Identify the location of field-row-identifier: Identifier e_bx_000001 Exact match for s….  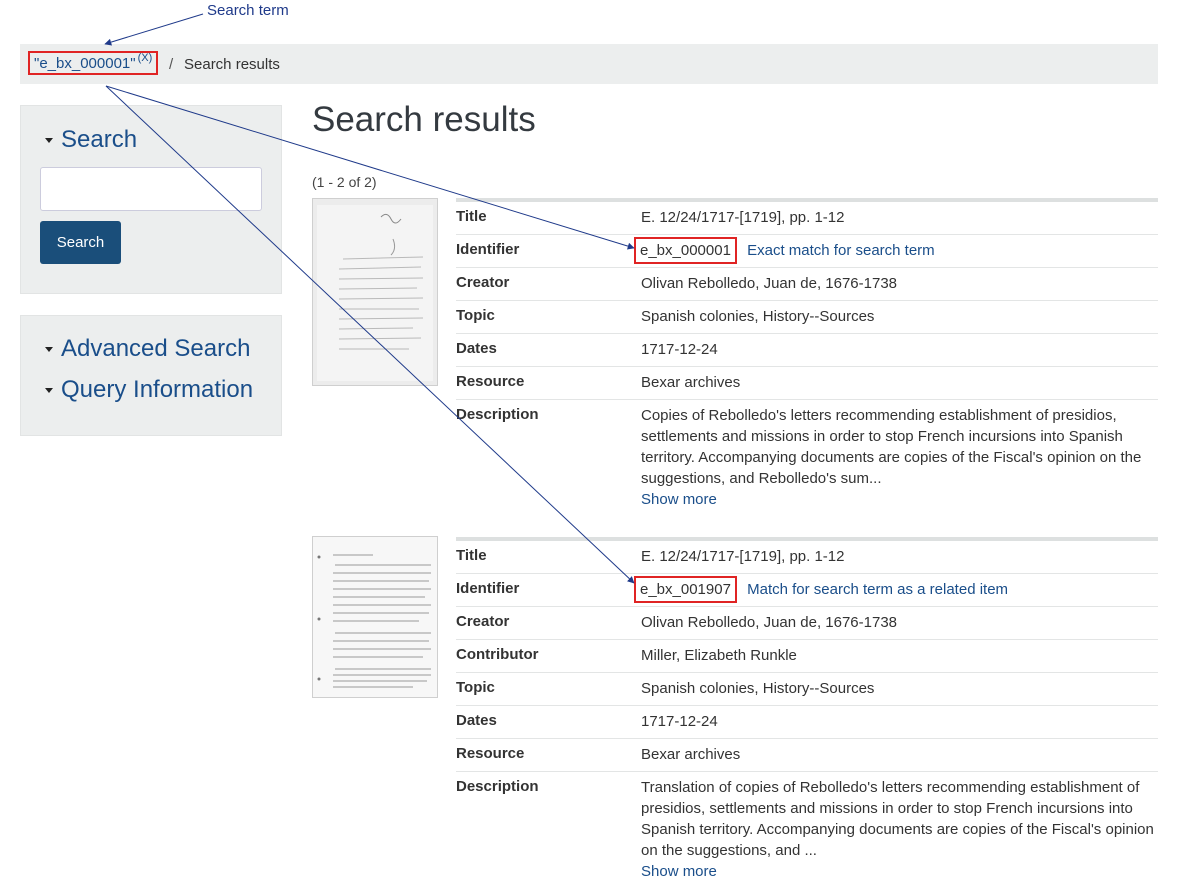
(807, 251).